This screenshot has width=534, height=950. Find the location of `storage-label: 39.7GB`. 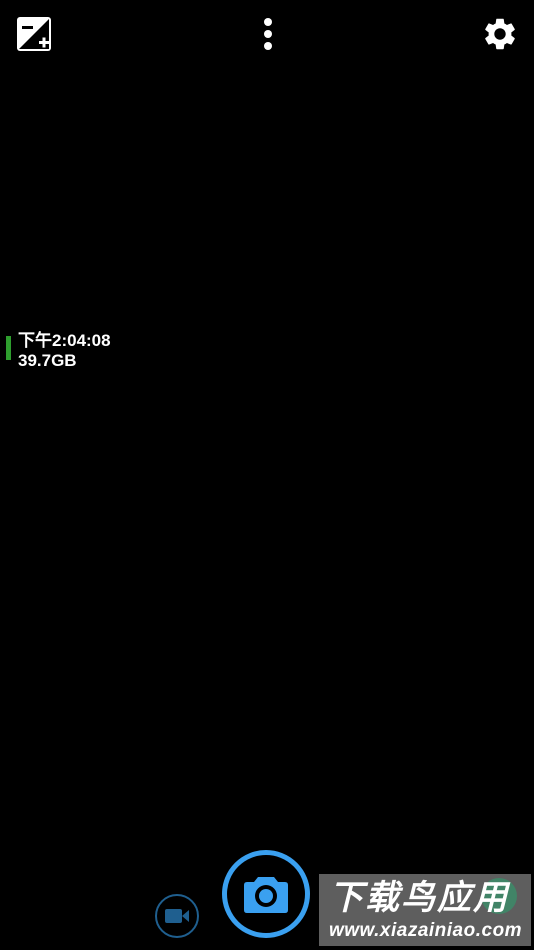

storage-label: 39.7GB is located at coordinates (47, 360).